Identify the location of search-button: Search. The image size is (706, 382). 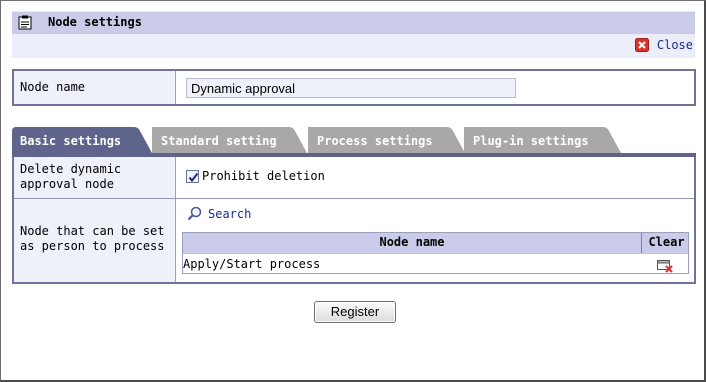
(219, 213).